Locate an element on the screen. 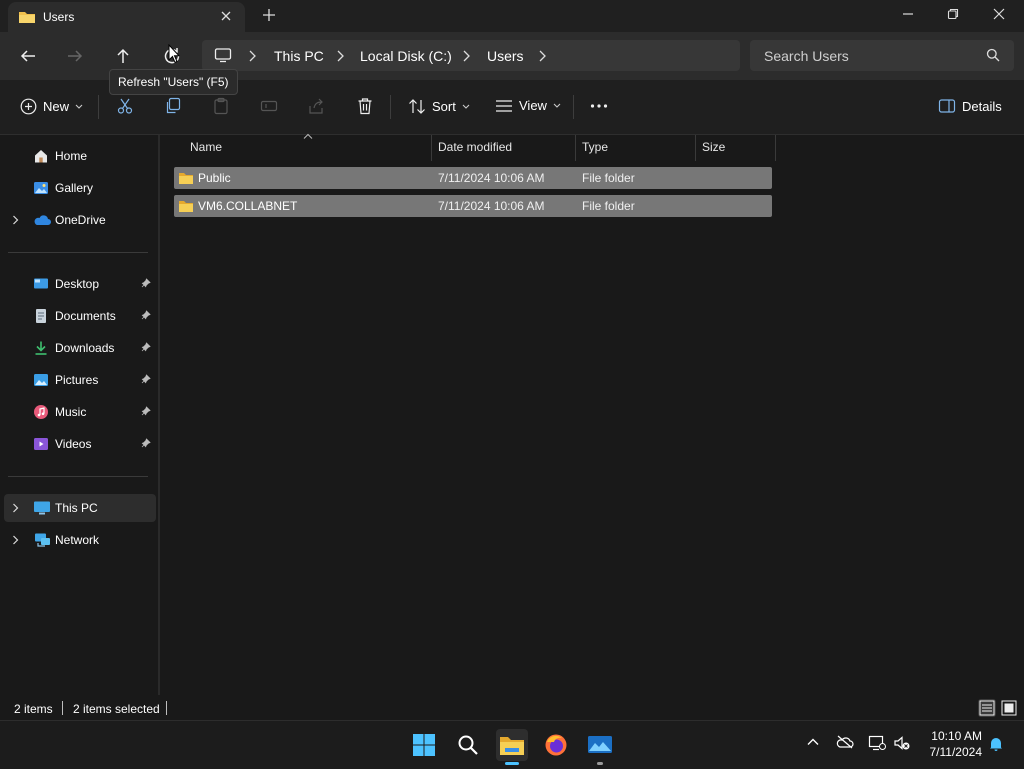 The height and width of the screenshot is (769, 1024). column-header-name: Name is located at coordinates (206, 147).